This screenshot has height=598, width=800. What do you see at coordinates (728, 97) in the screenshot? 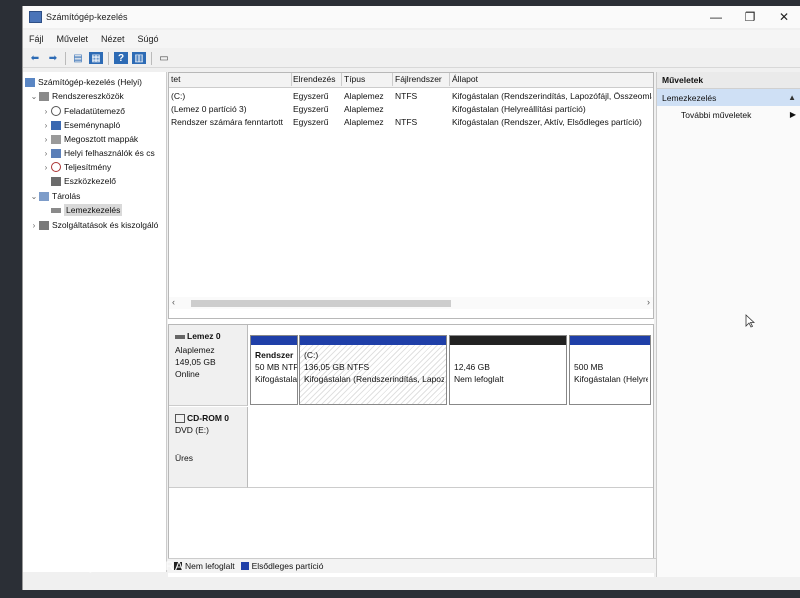
I see `actions-section-disk-management: Lemezkezelés ▲` at bounding box center [728, 97].